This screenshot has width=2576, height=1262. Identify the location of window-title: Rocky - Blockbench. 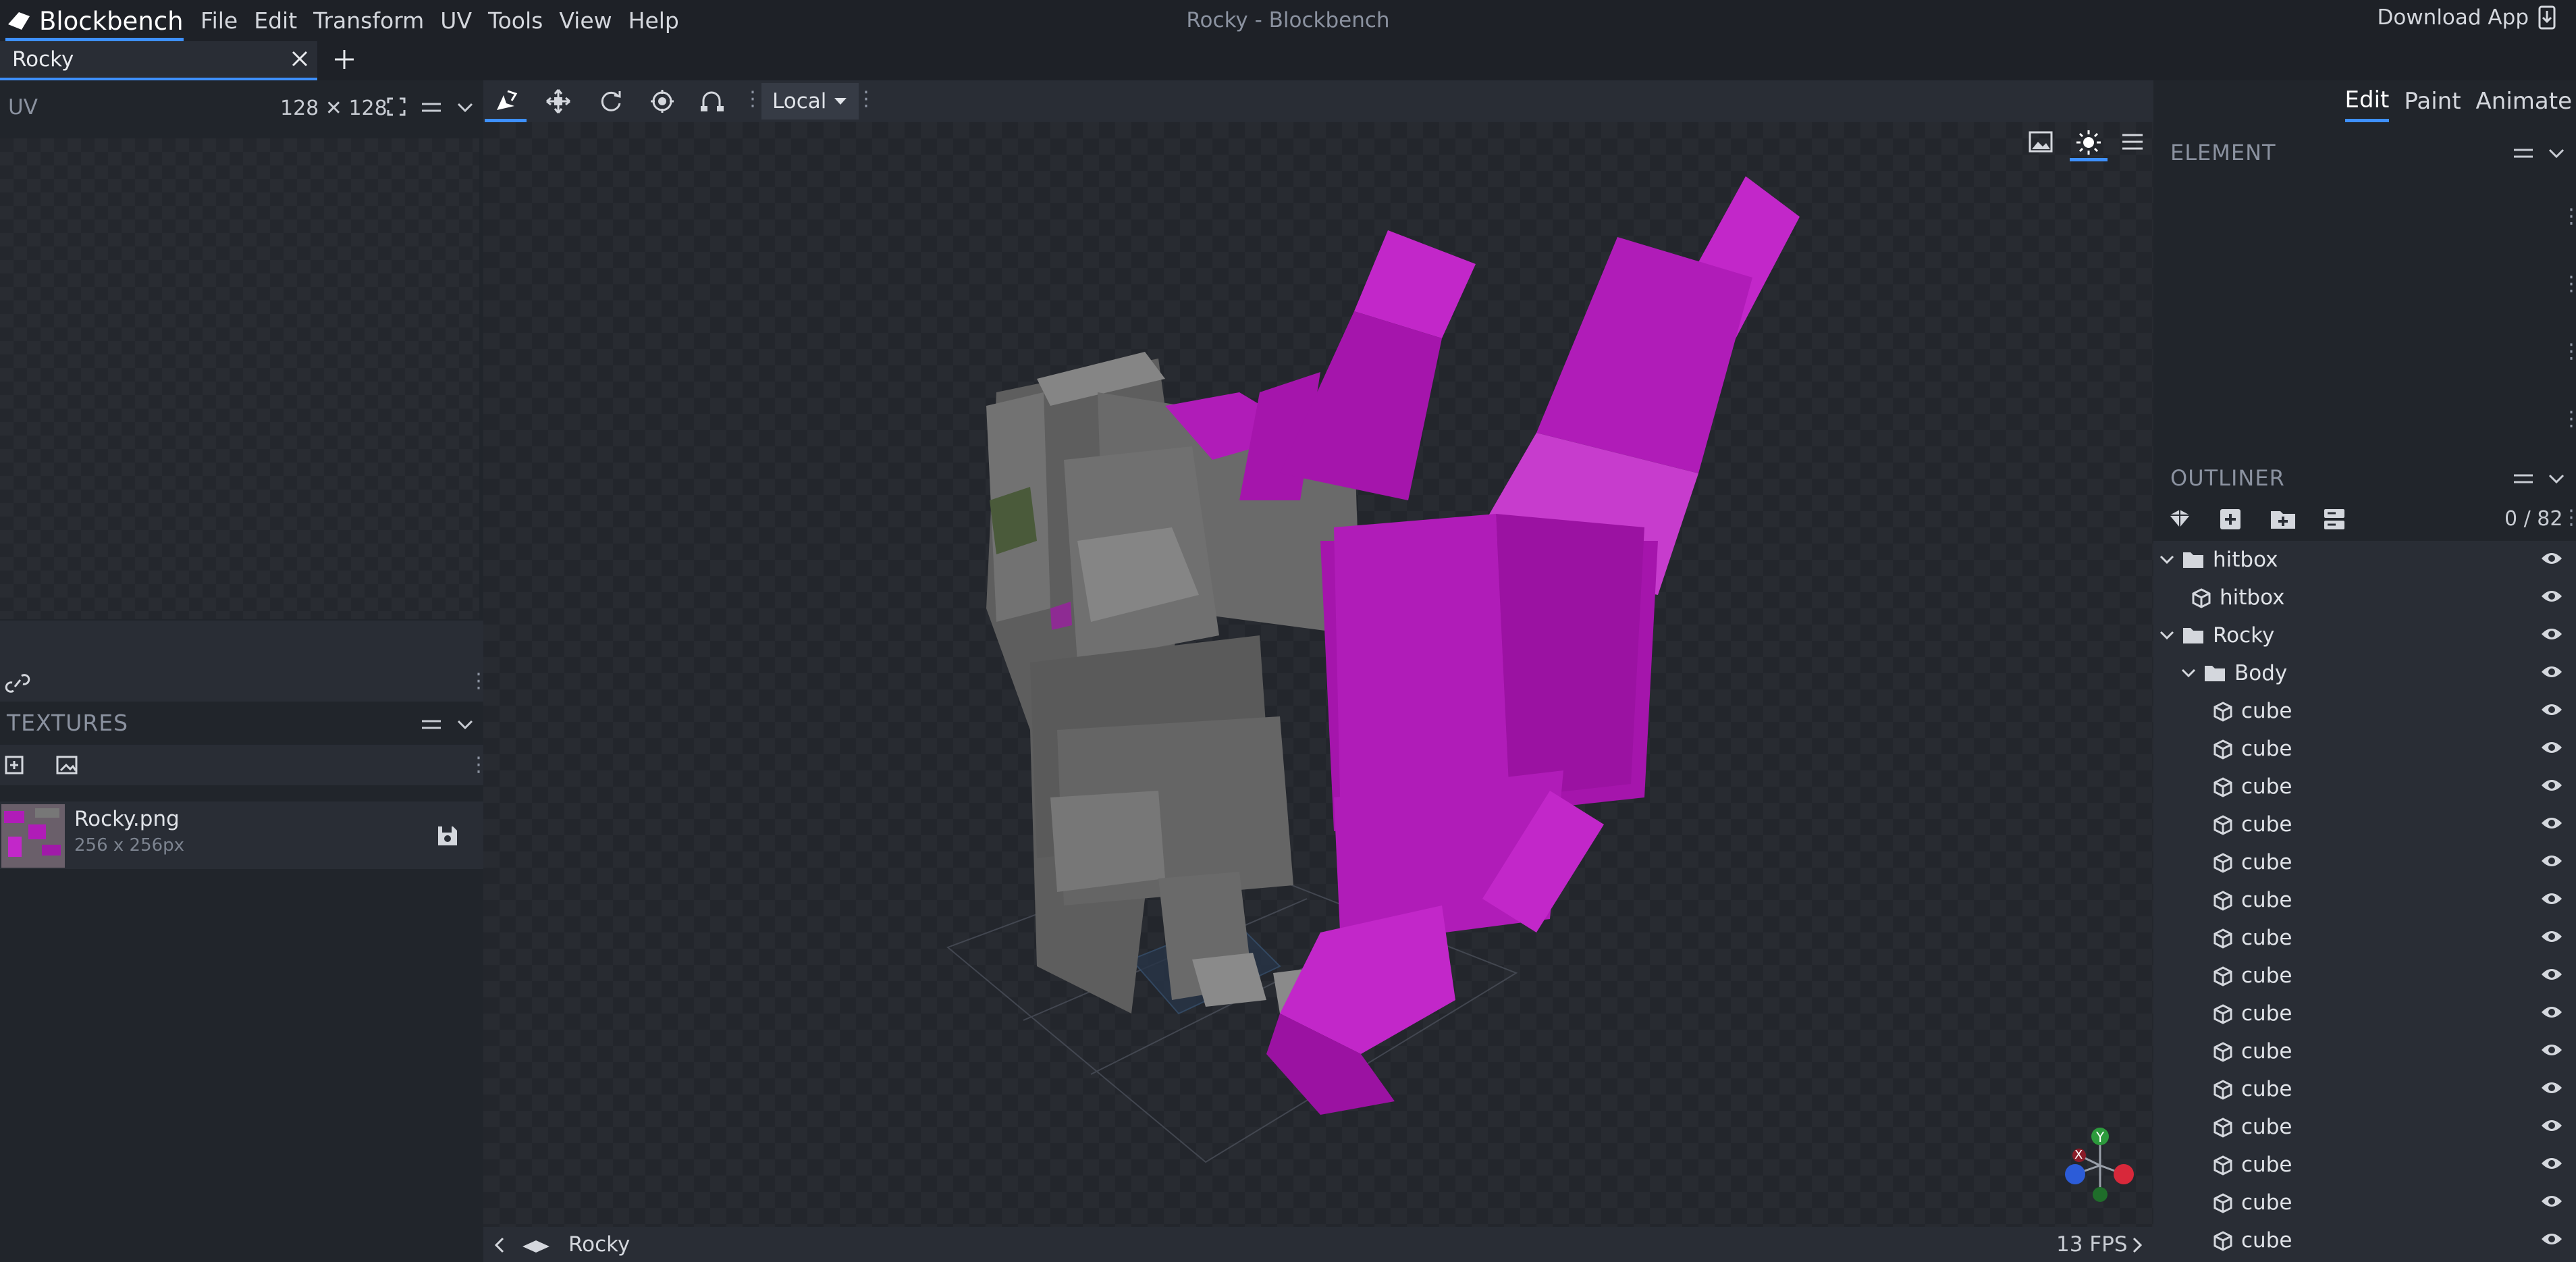
(1288, 20).